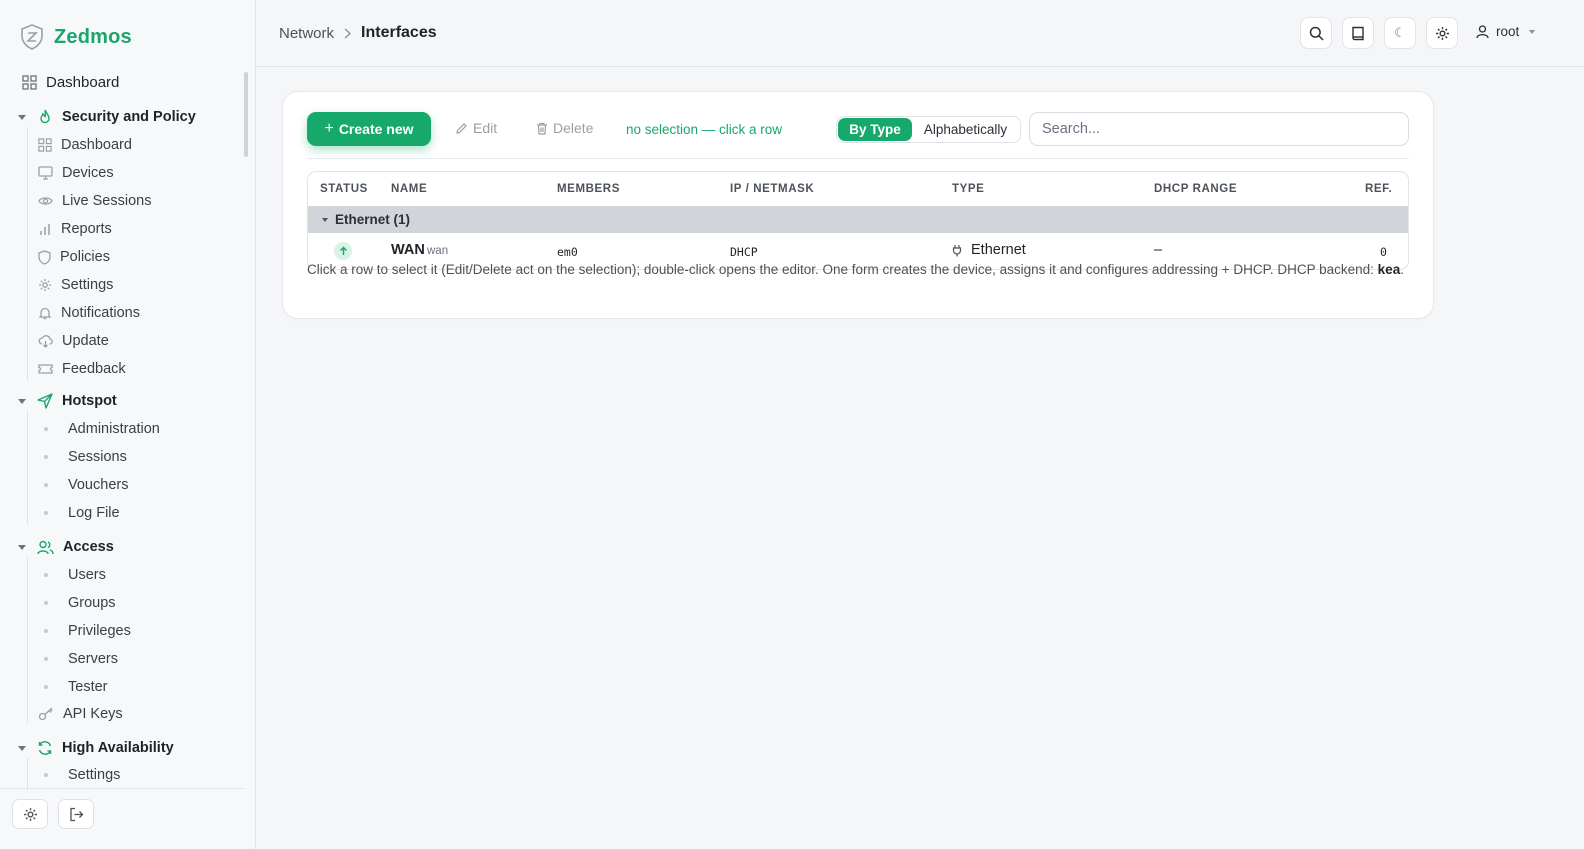  Describe the element at coordinates (875, 129) in the screenshot. I see `sort-by-type-option: By Type` at that location.